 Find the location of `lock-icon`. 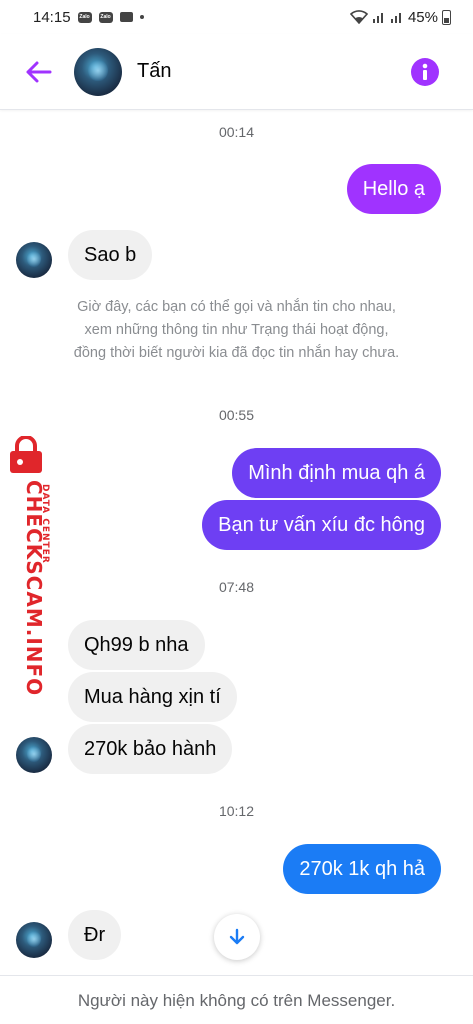

lock-icon is located at coordinates (26, 454).